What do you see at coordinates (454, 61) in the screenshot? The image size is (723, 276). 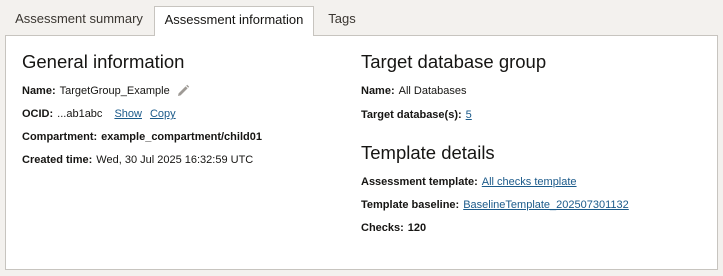 I see `target-database-group-heading: Target database group` at bounding box center [454, 61].